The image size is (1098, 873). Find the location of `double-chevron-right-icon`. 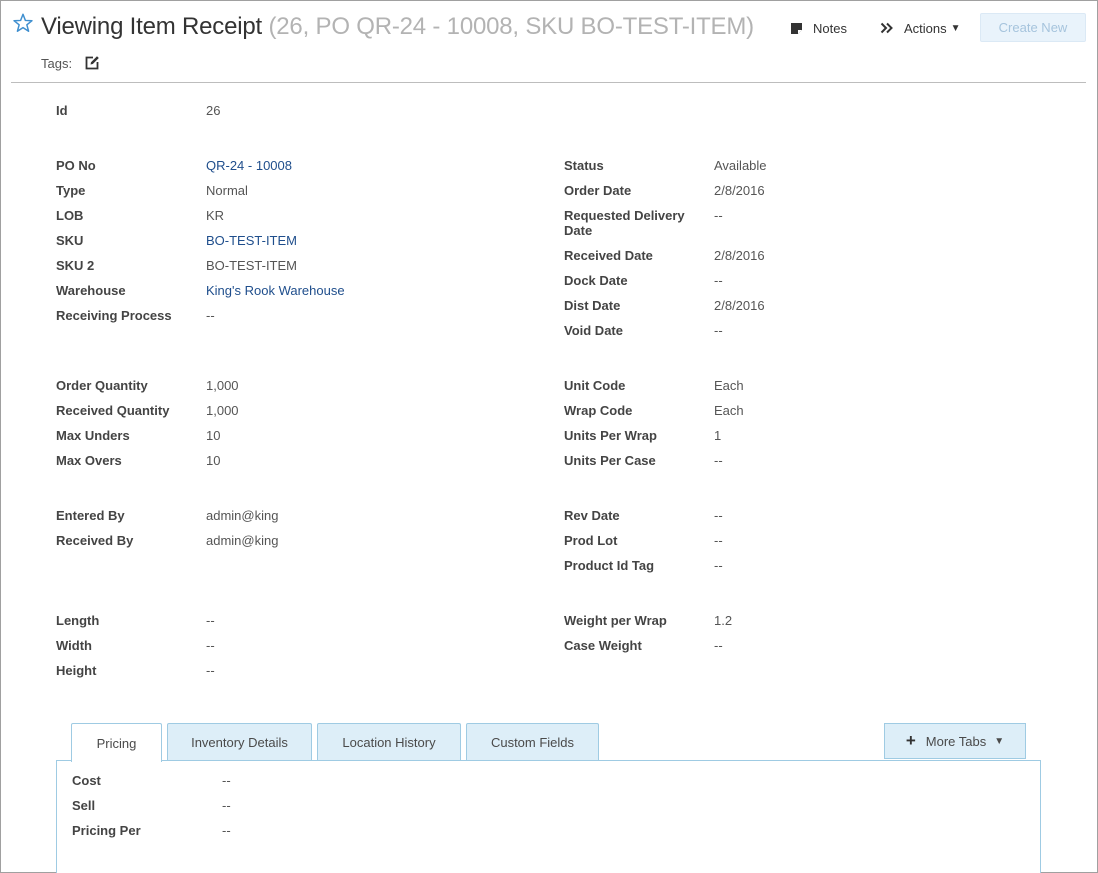

double-chevron-right-icon is located at coordinates (886, 28).